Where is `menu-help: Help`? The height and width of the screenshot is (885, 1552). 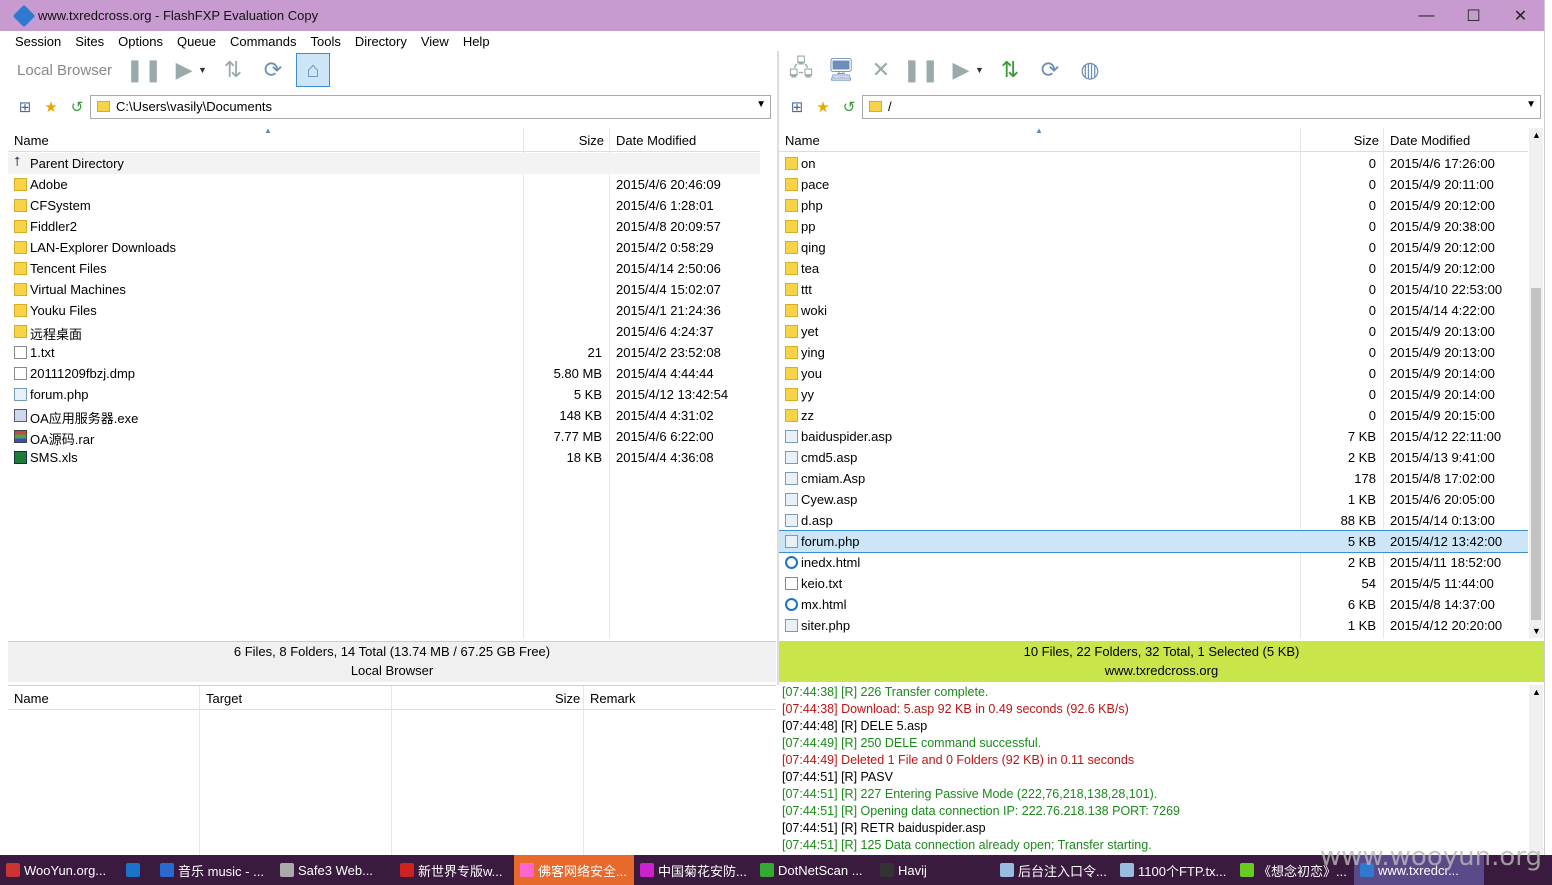
menu-help: Help is located at coordinates (476, 41).